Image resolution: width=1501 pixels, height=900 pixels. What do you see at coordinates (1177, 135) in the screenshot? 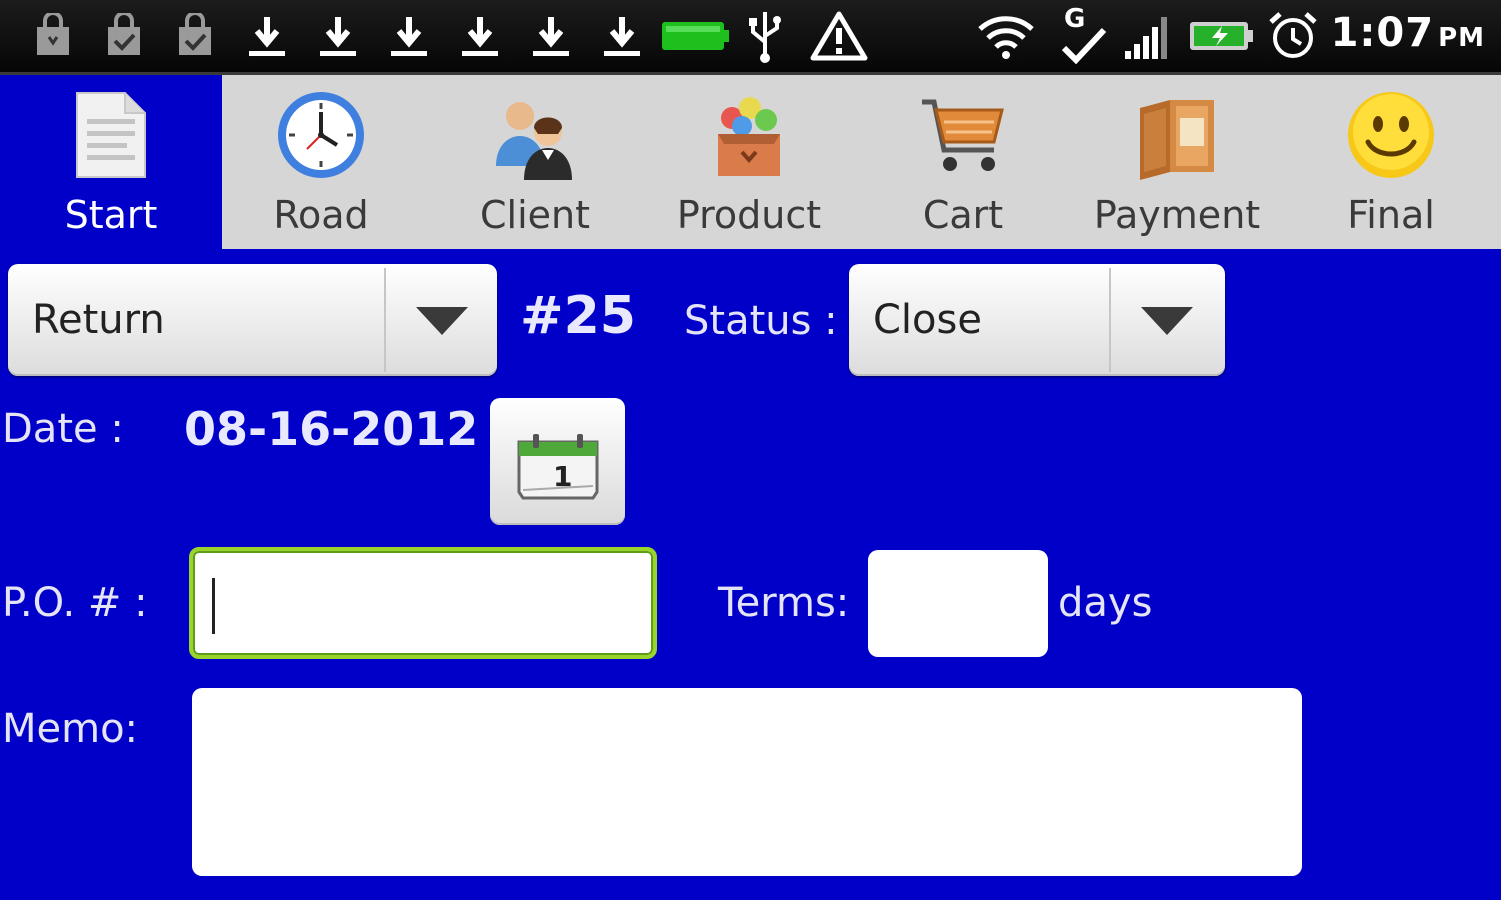
I see `wallet-icon` at bounding box center [1177, 135].